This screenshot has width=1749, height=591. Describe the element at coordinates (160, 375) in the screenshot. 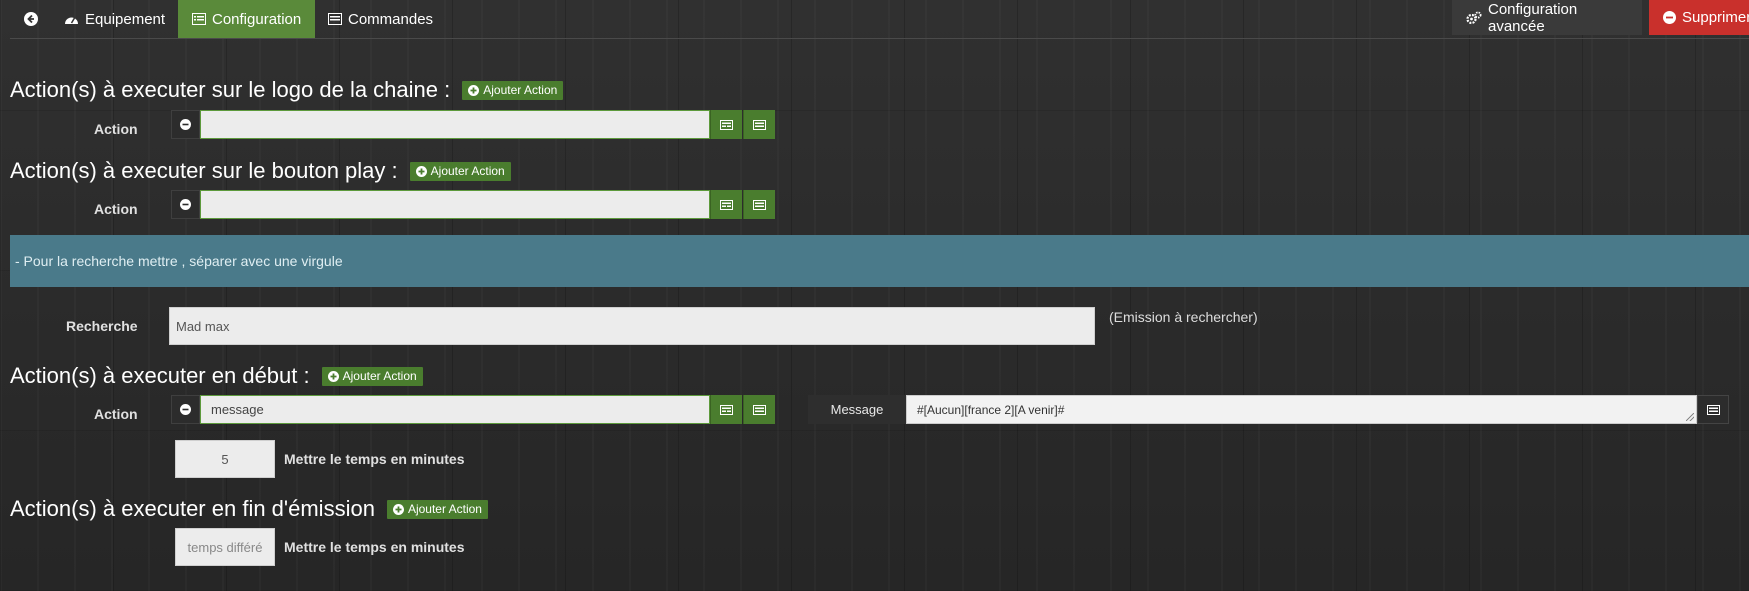

I see `section-start-title-text: Action(s) à executer en début :` at that location.